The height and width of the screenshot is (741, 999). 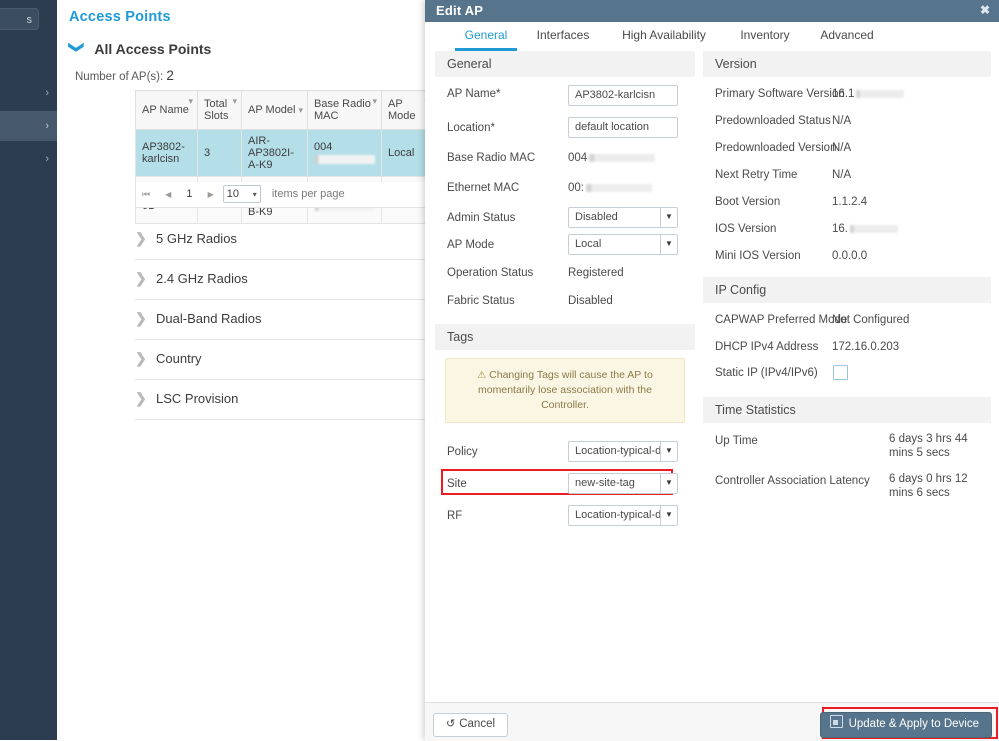 I want to click on ethernet-mac-value: 00:, so click(x=610, y=188).